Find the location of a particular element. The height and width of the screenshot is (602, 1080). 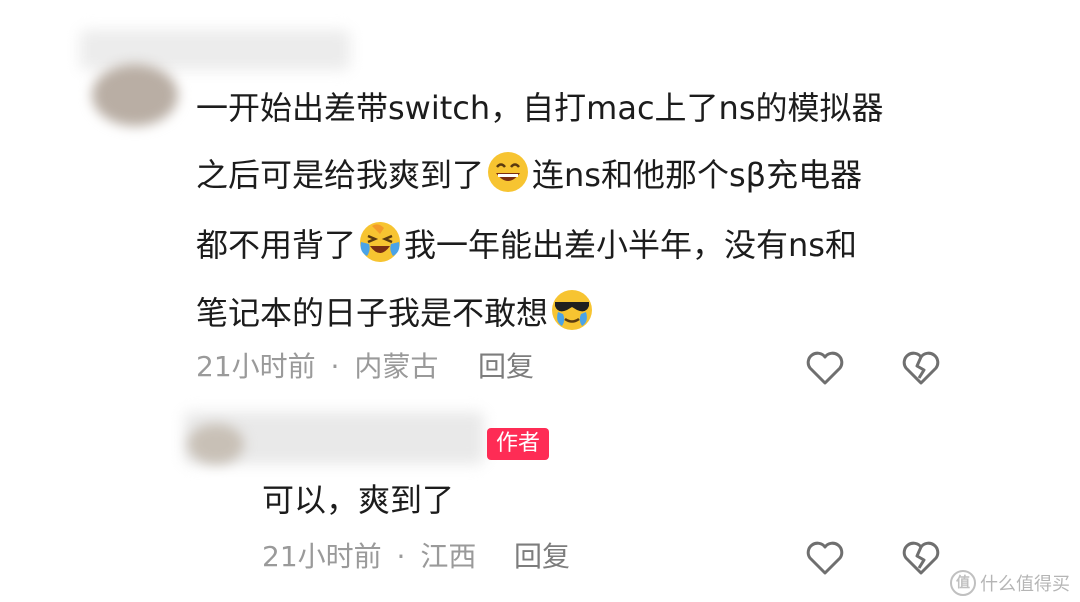

comment-reply-button: 回复 is located at coordinates (506, 367).